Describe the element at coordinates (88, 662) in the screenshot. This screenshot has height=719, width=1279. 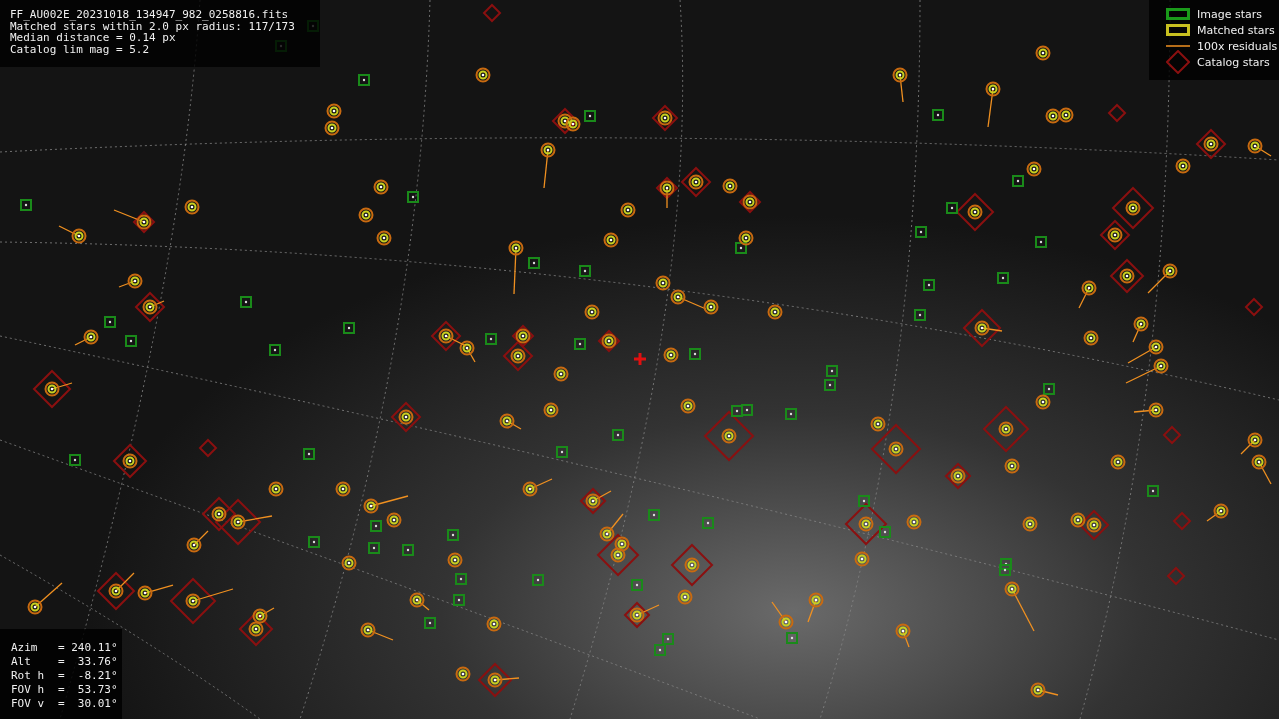
I see `pointing-value: = 33.76°` at that location.